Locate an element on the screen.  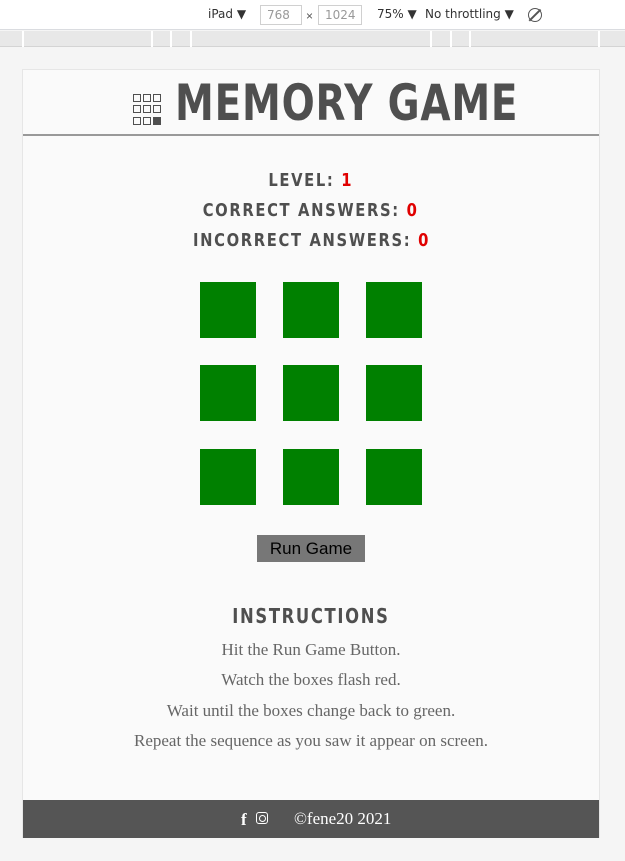
incorrect-label: INCORRECT ANSWERS: is located at coordinates (301, 240).